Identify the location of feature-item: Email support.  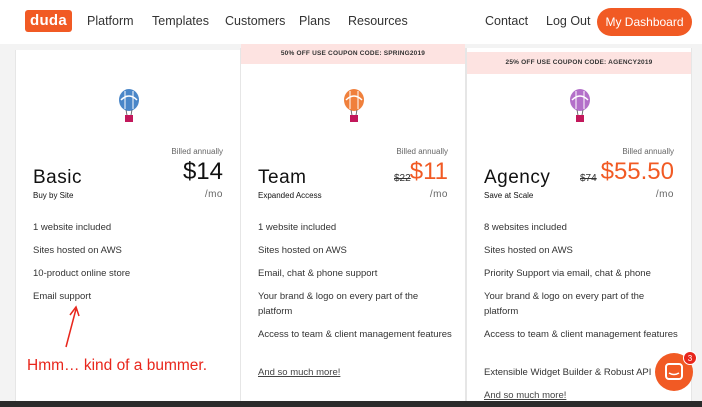
(62, 296).